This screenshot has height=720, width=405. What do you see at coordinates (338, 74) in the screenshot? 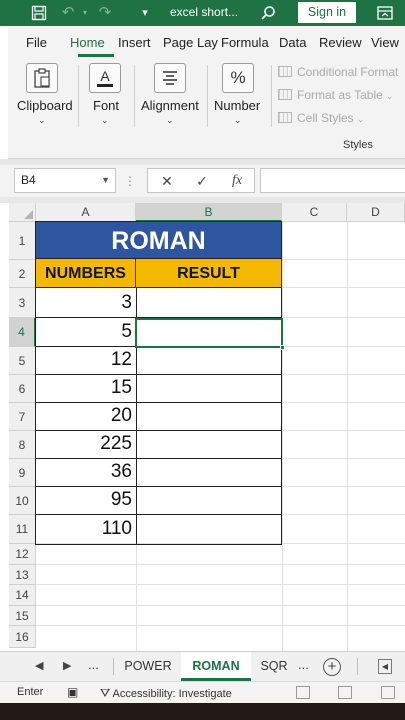
I see `conditional-formatting-button: Conditional Format` at bounding box center [338, 74].